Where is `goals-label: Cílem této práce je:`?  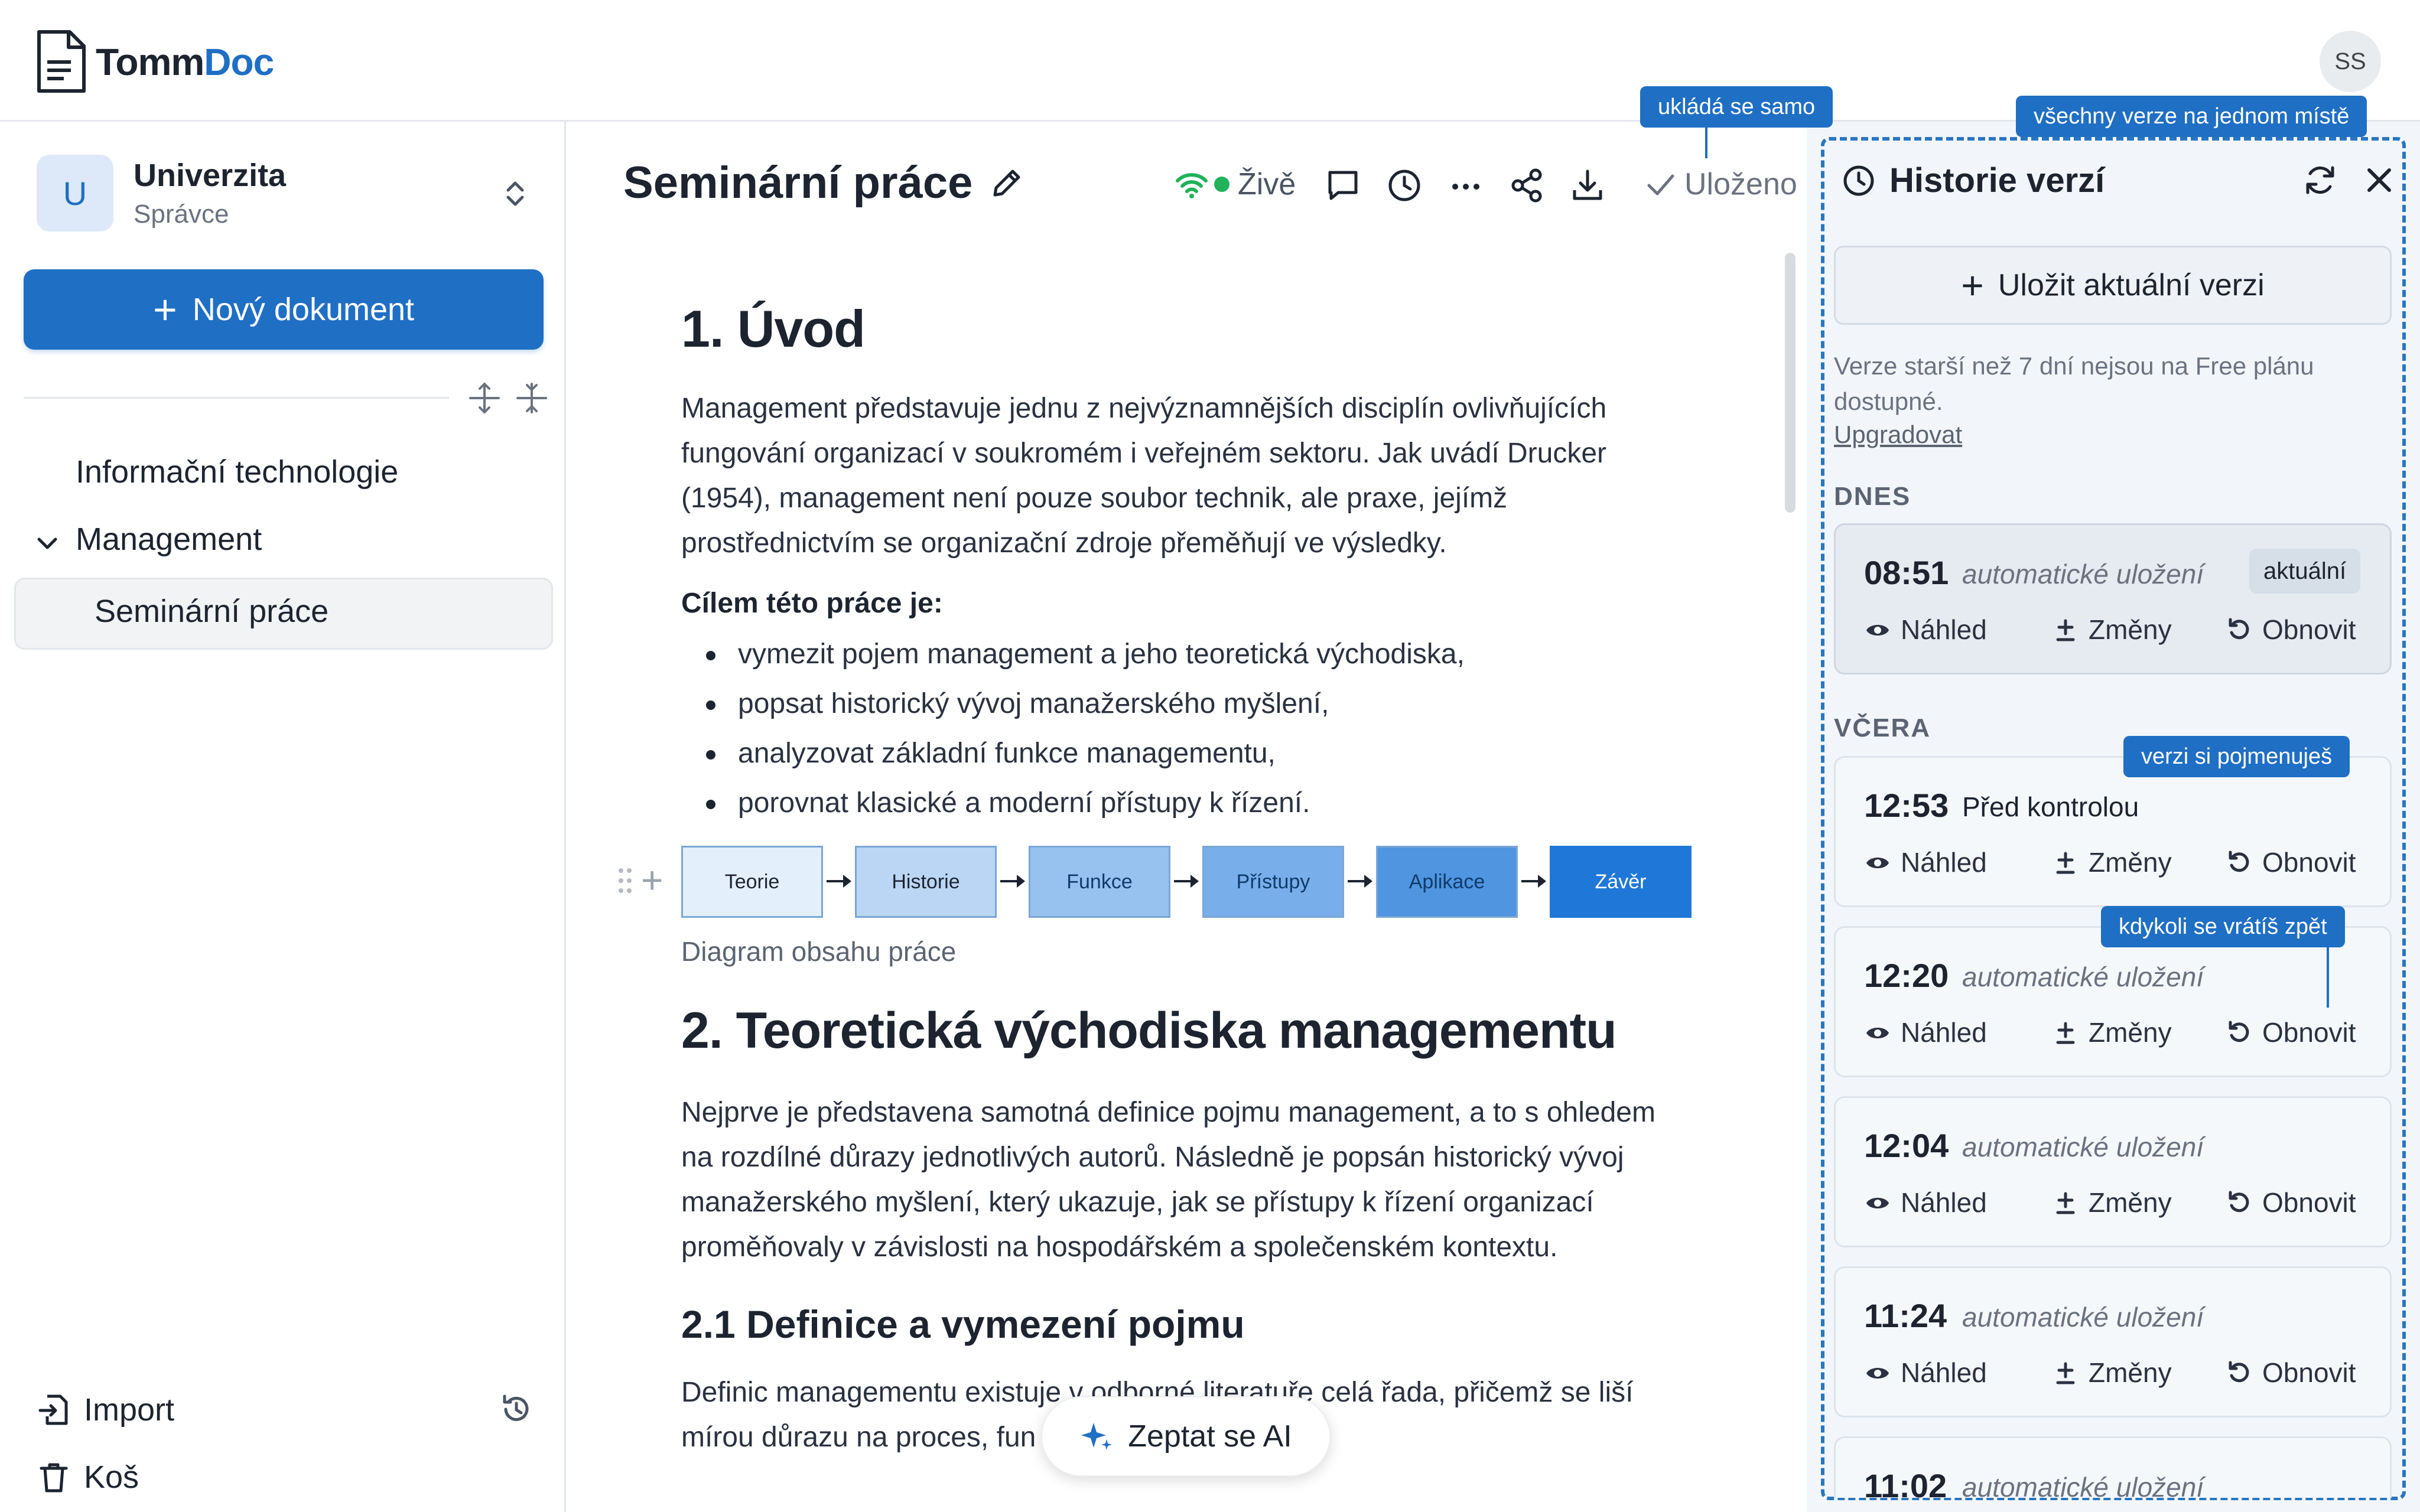 goals-label: Cílem této práce je: is located at coordinates (812, 603).